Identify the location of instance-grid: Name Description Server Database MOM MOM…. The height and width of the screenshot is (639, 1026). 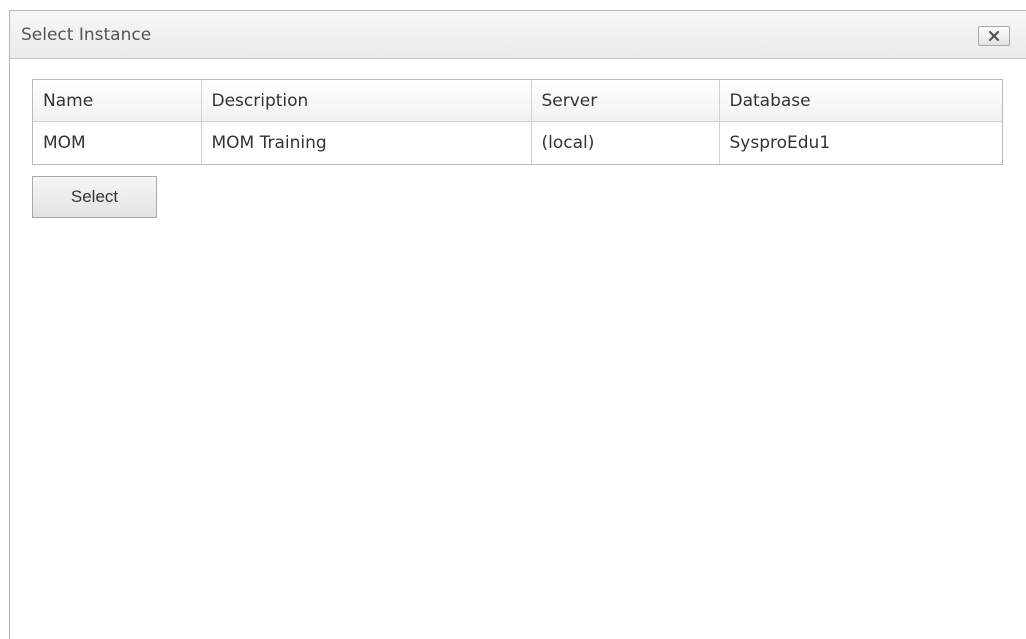
(517, 122).